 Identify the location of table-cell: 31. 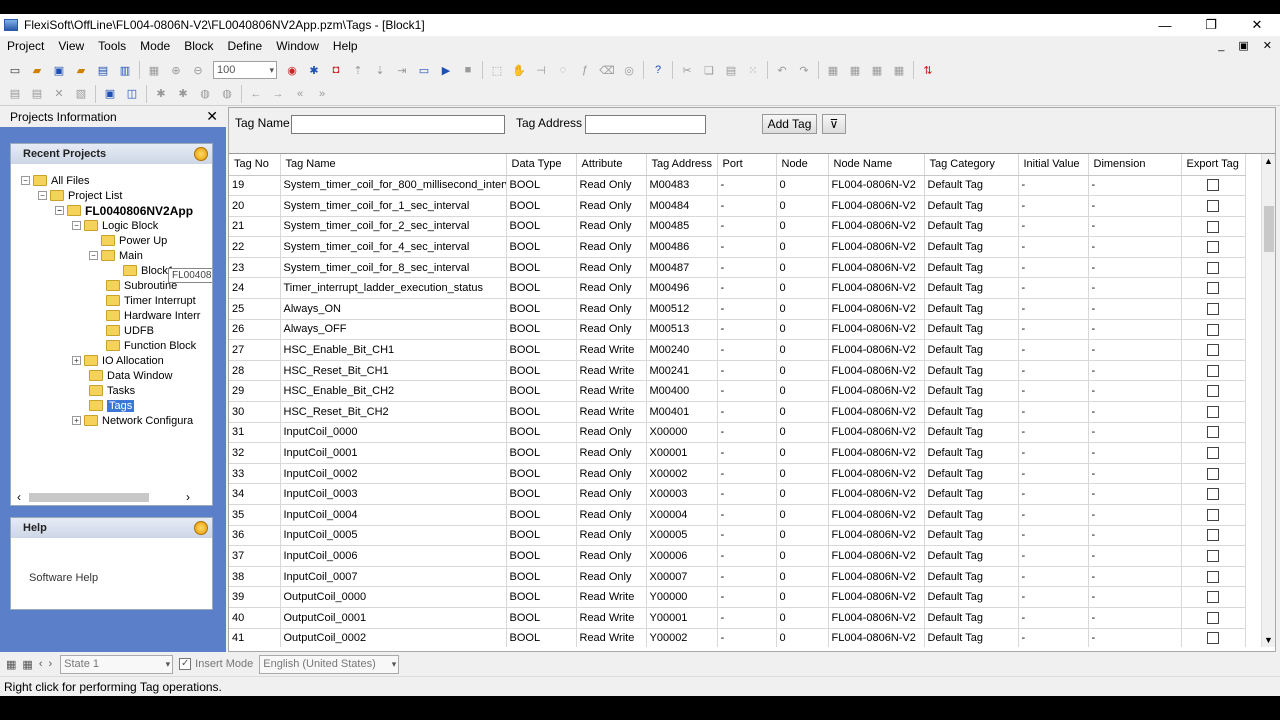
(255, 433).